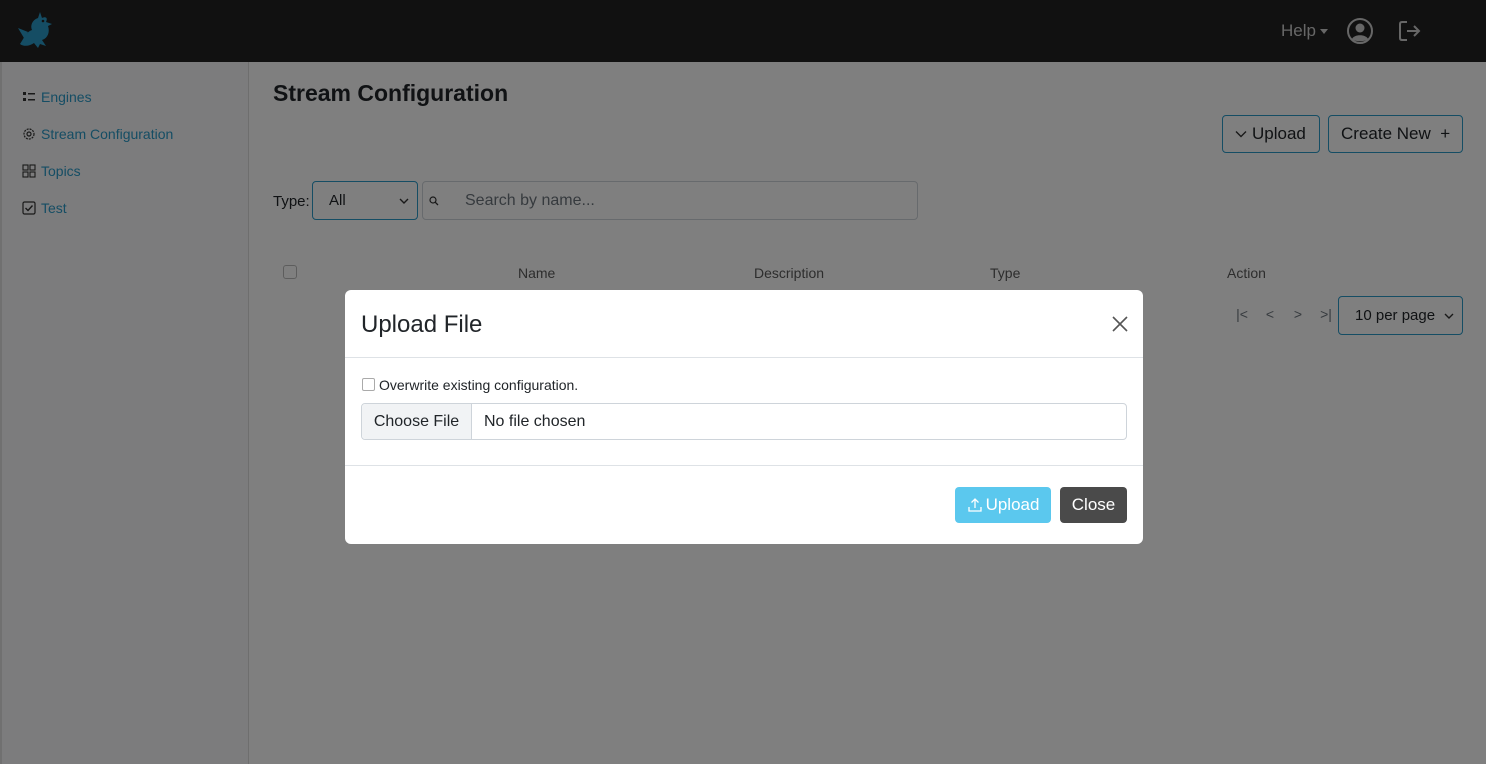 This screenshot has width=1486, height=764. I want to click on upload-button: Upload, so click(1003, 505).